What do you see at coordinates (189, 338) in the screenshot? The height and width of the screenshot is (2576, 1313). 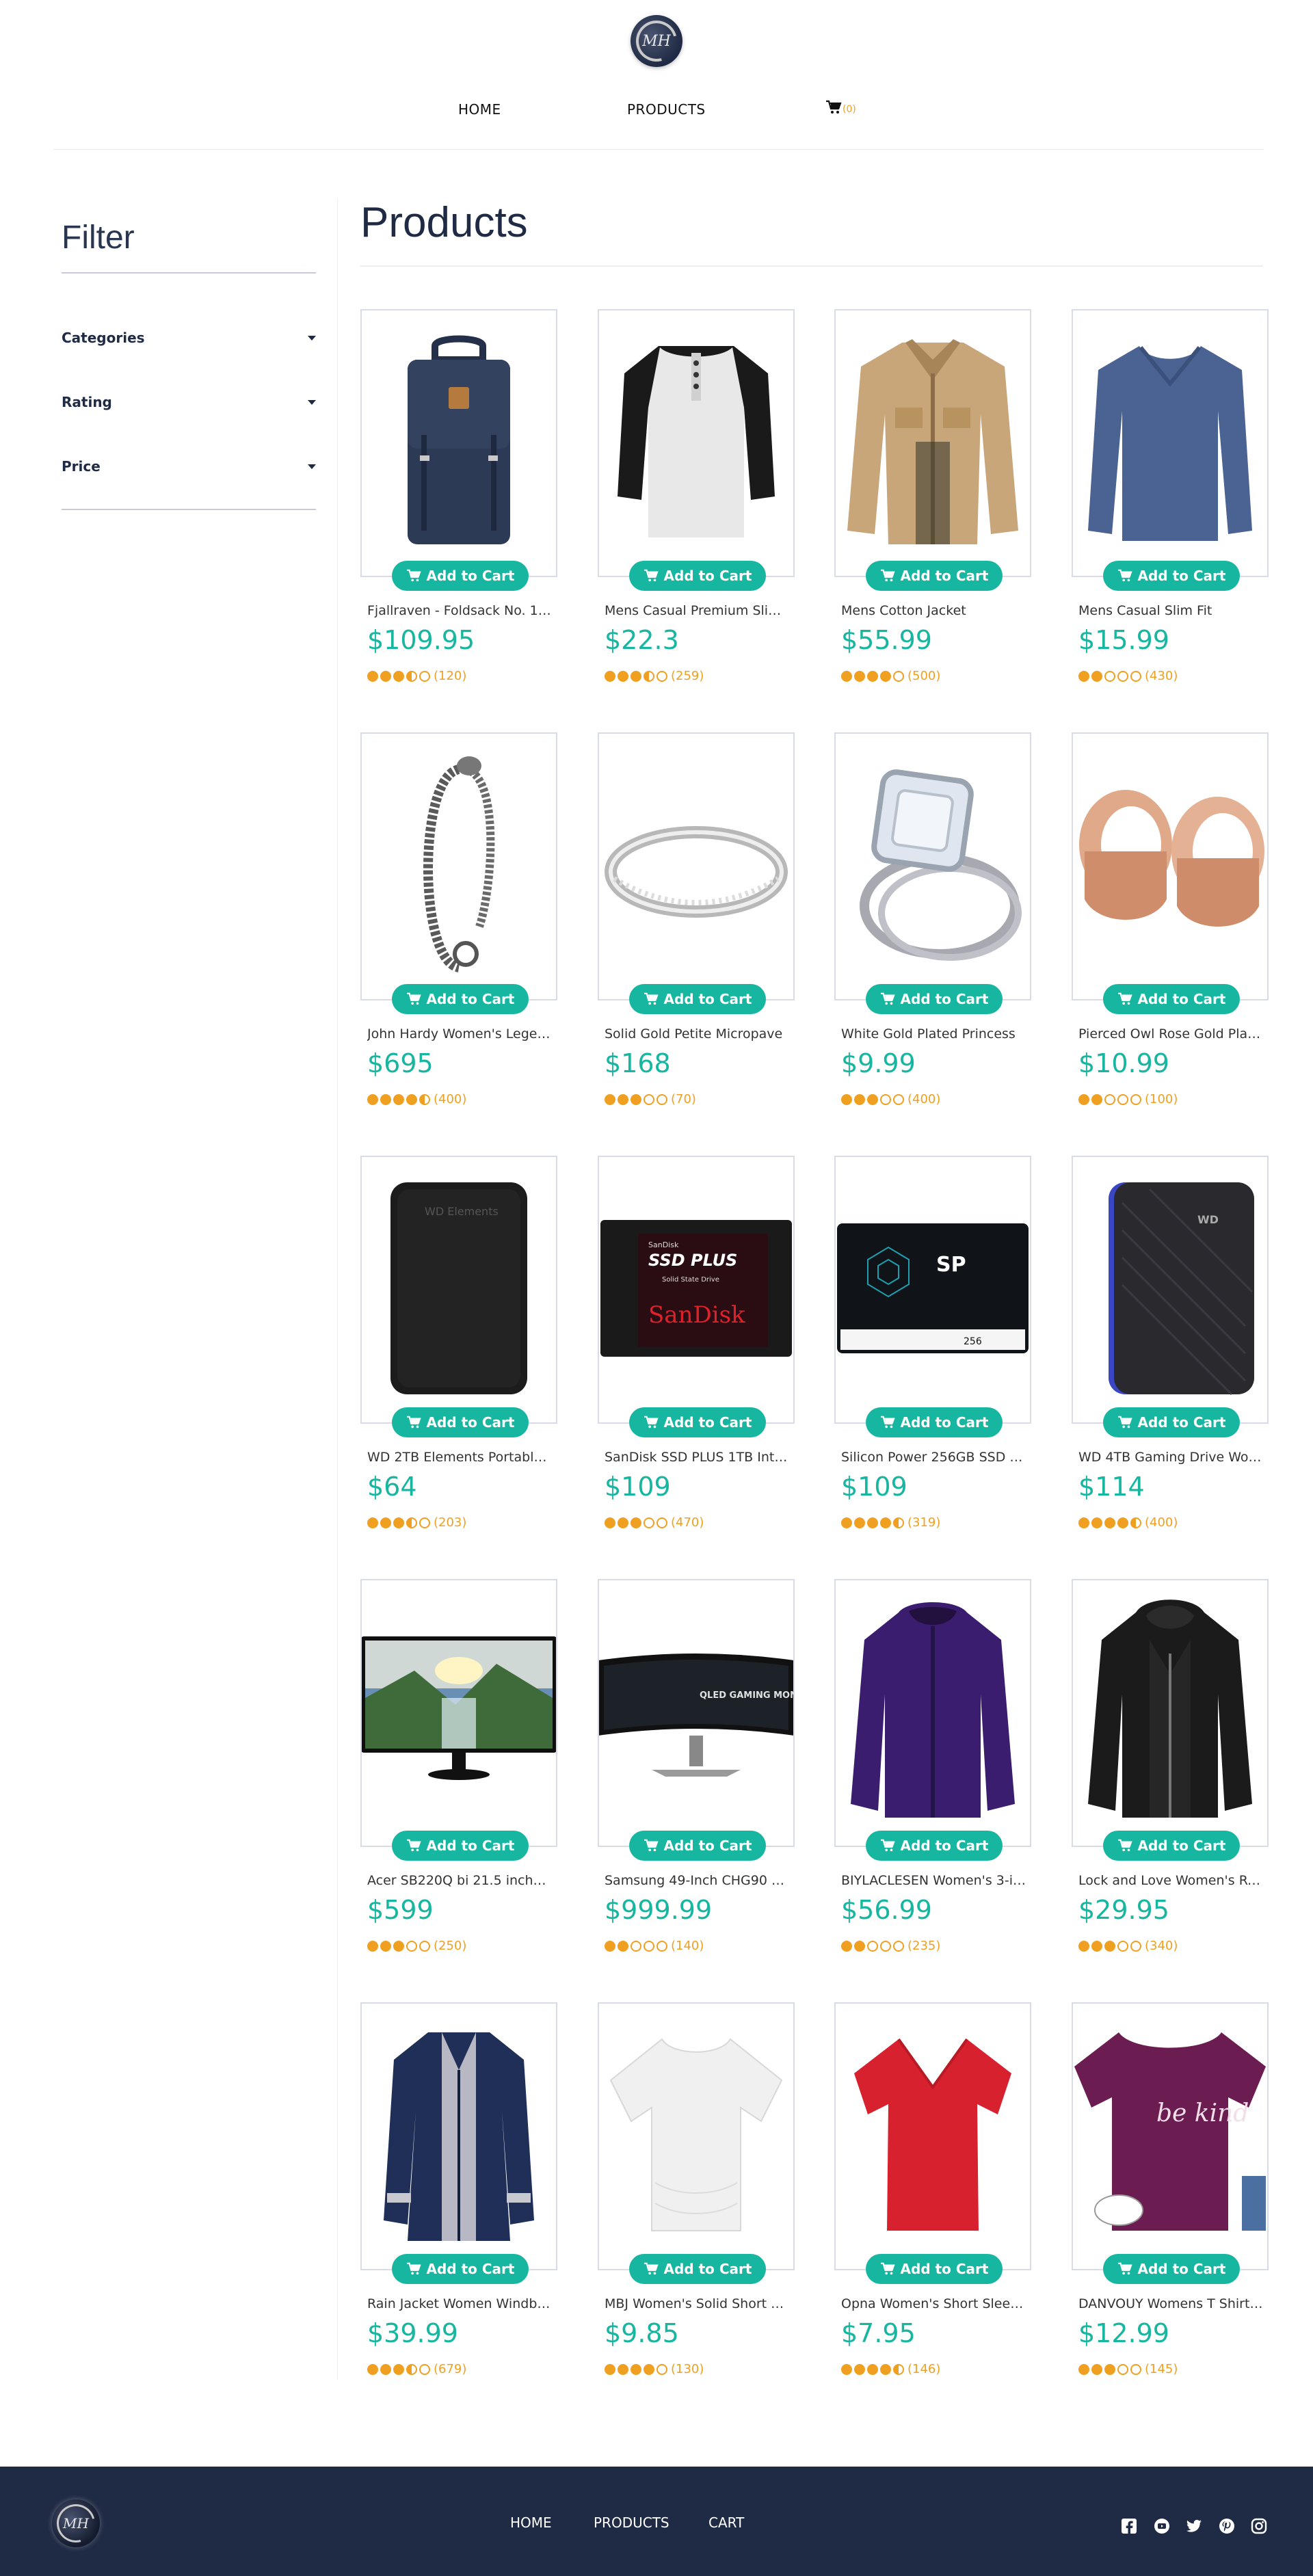 I see `filter-categories: Categories` at bounding box center [189, 338].